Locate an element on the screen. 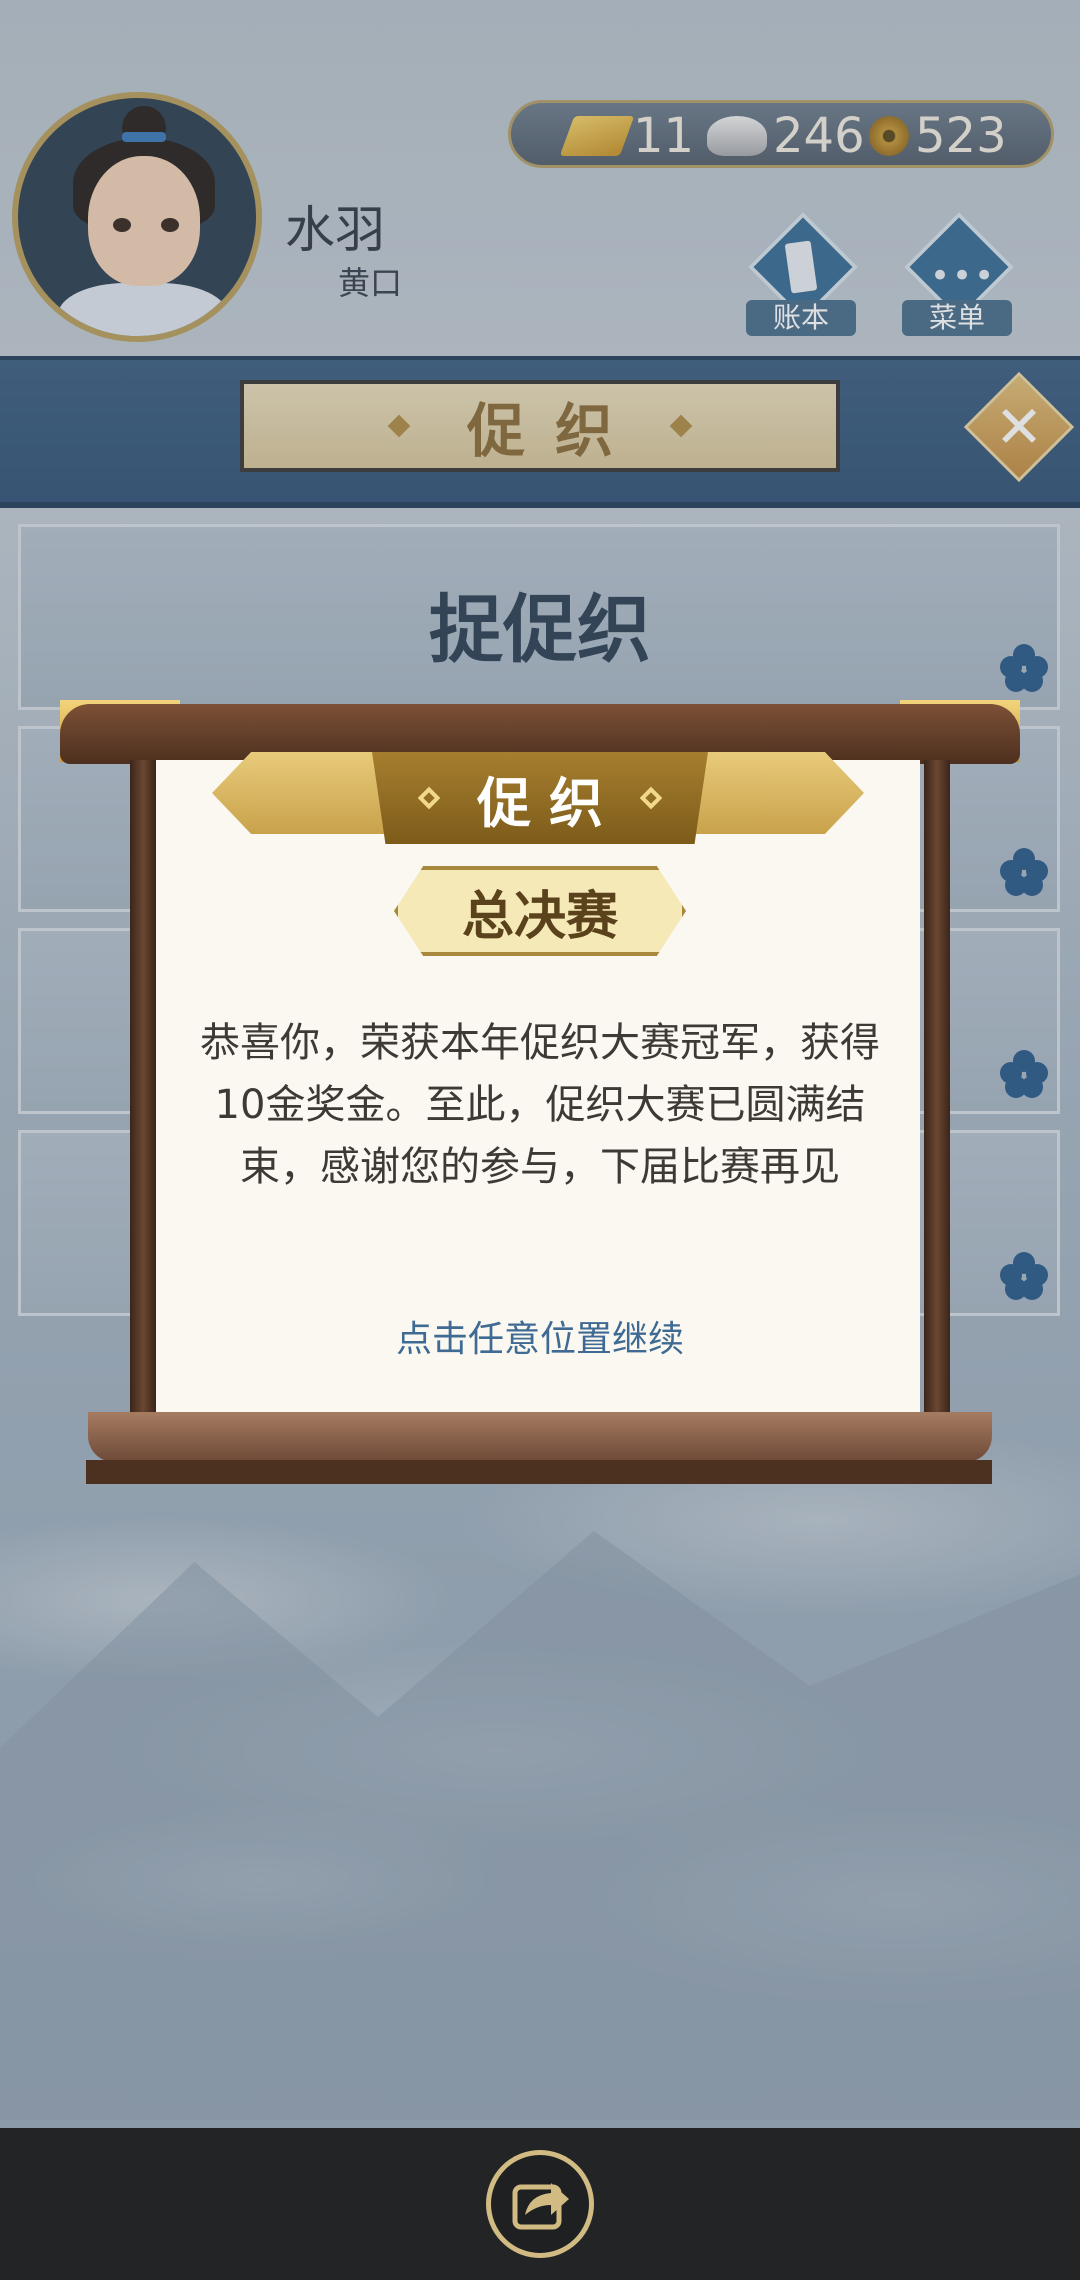 Image resolution: width=1080 pixels, height=2280 pixels. scroll-bottom-rod is located at coordinates (540, 1437).